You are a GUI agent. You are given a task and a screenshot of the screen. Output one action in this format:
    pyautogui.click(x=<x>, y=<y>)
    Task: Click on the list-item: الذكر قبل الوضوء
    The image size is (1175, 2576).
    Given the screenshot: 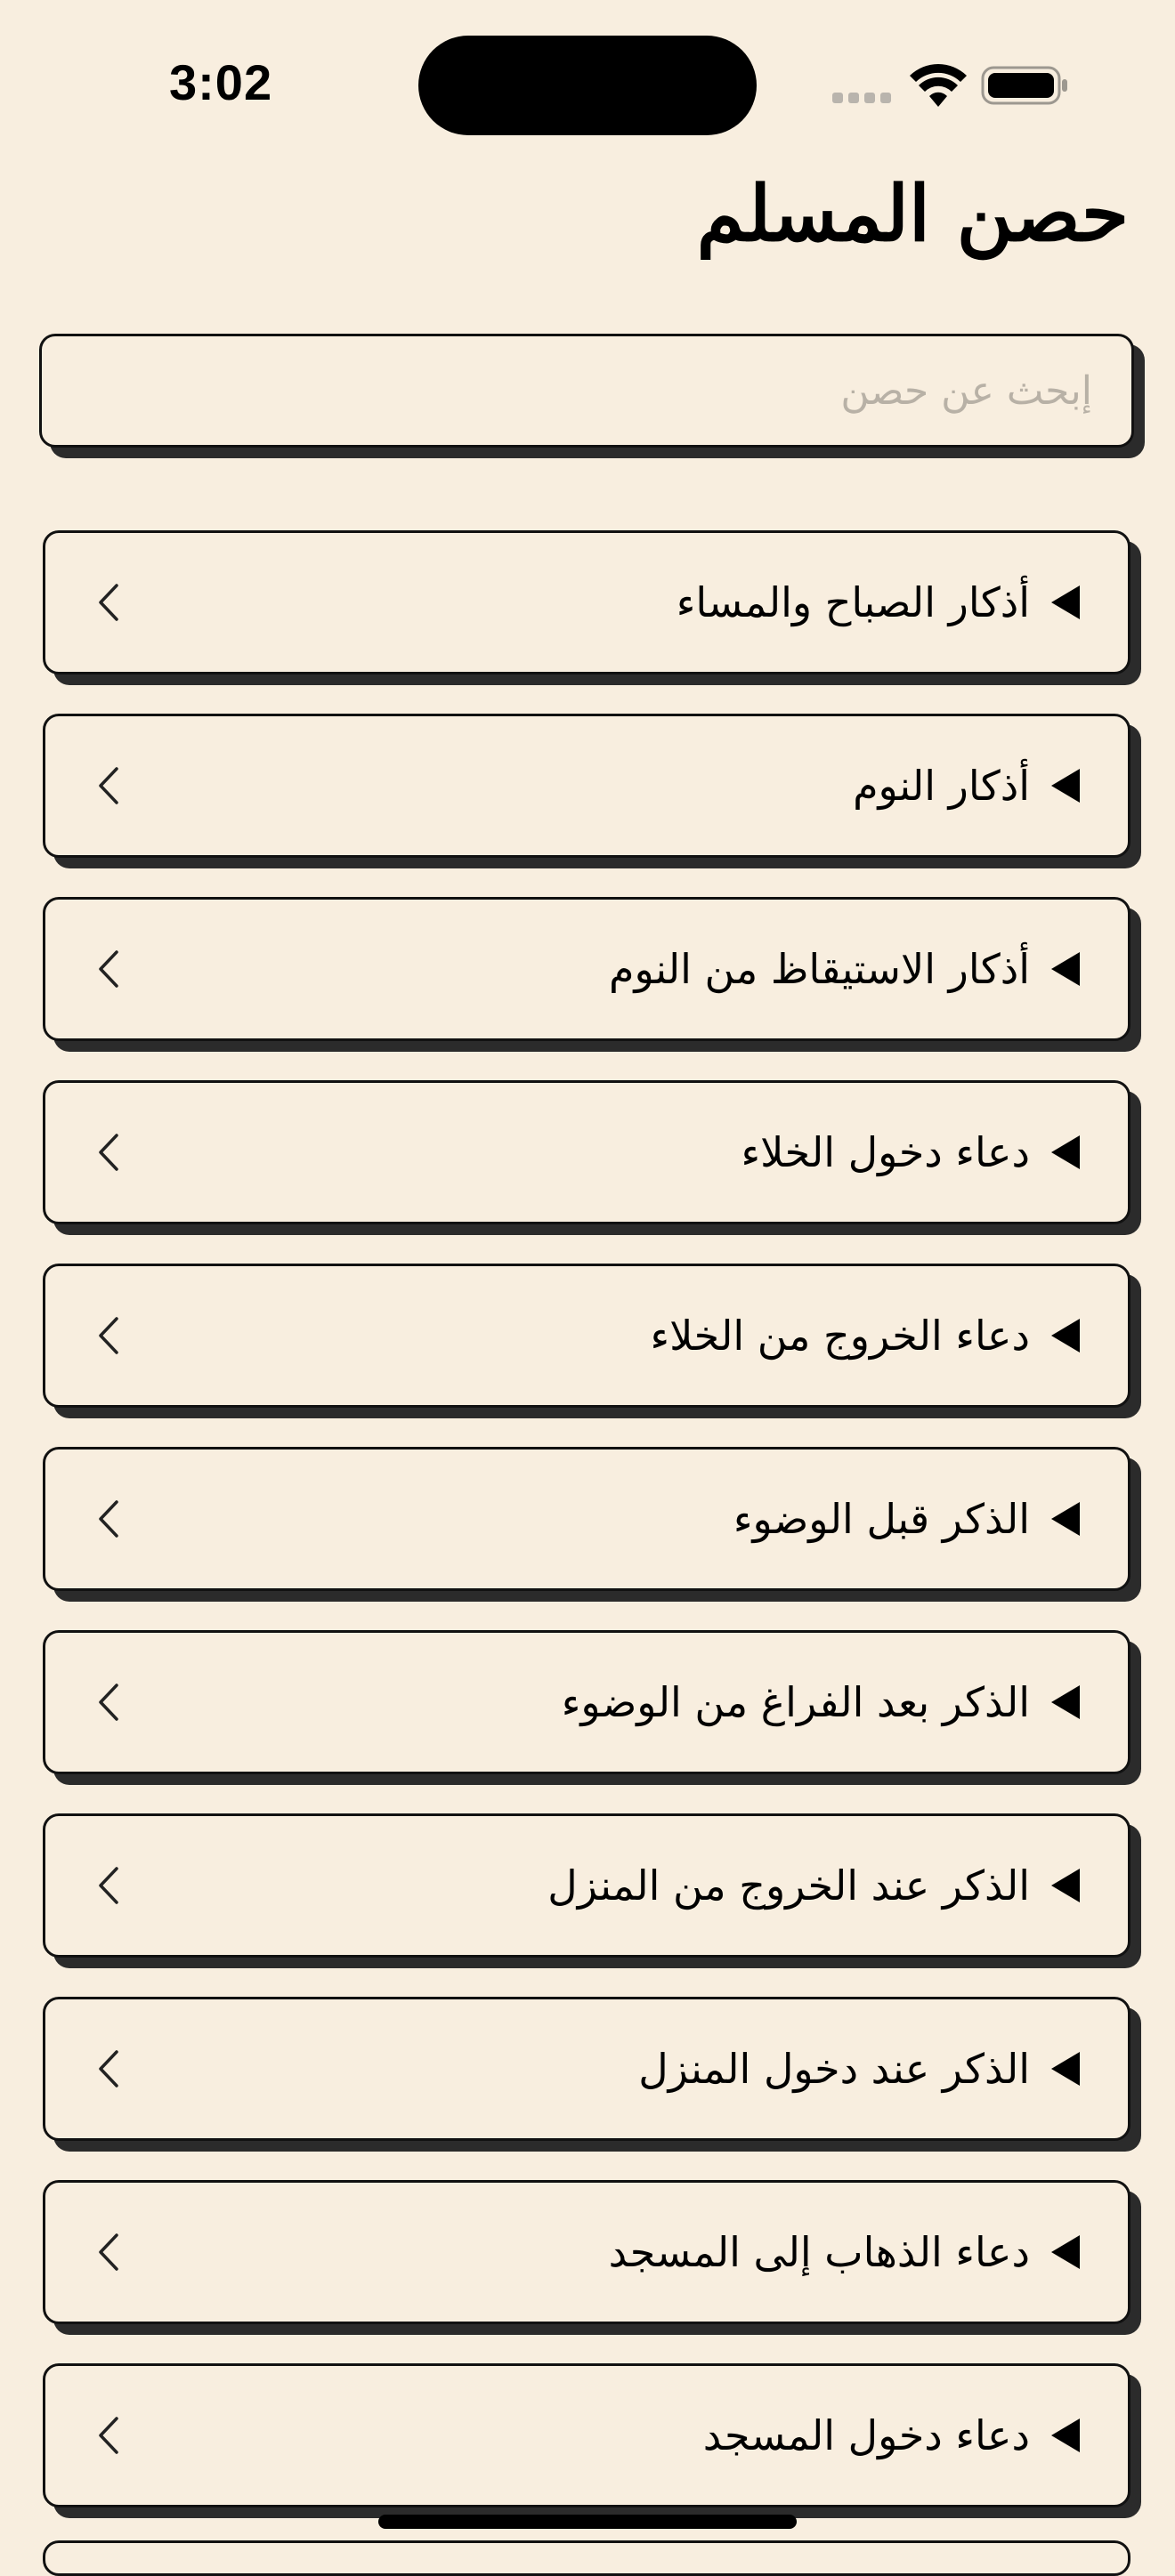 What is the action you would take?
    pyautogui.click(x=592, y=1524)
    